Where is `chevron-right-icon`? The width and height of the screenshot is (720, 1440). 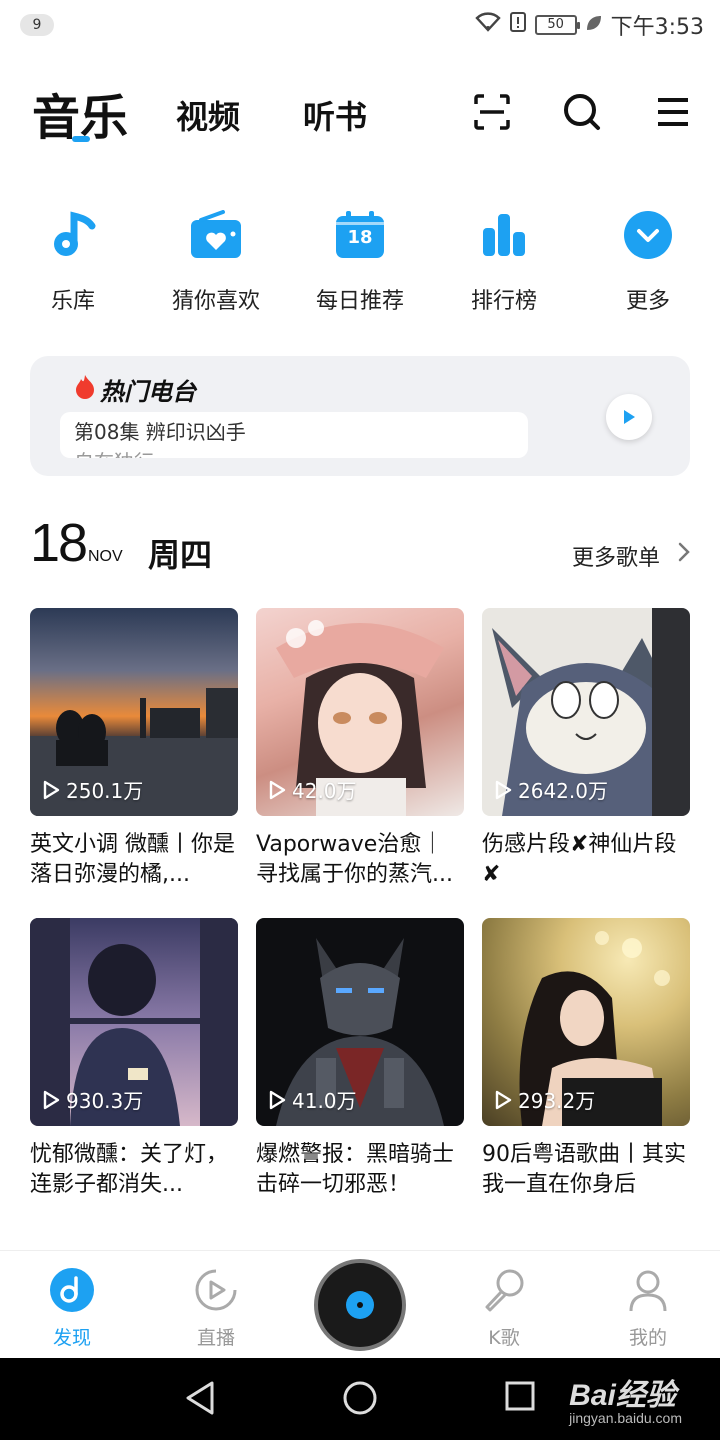
chevron-right-icon is located at coordinates (684, 554).